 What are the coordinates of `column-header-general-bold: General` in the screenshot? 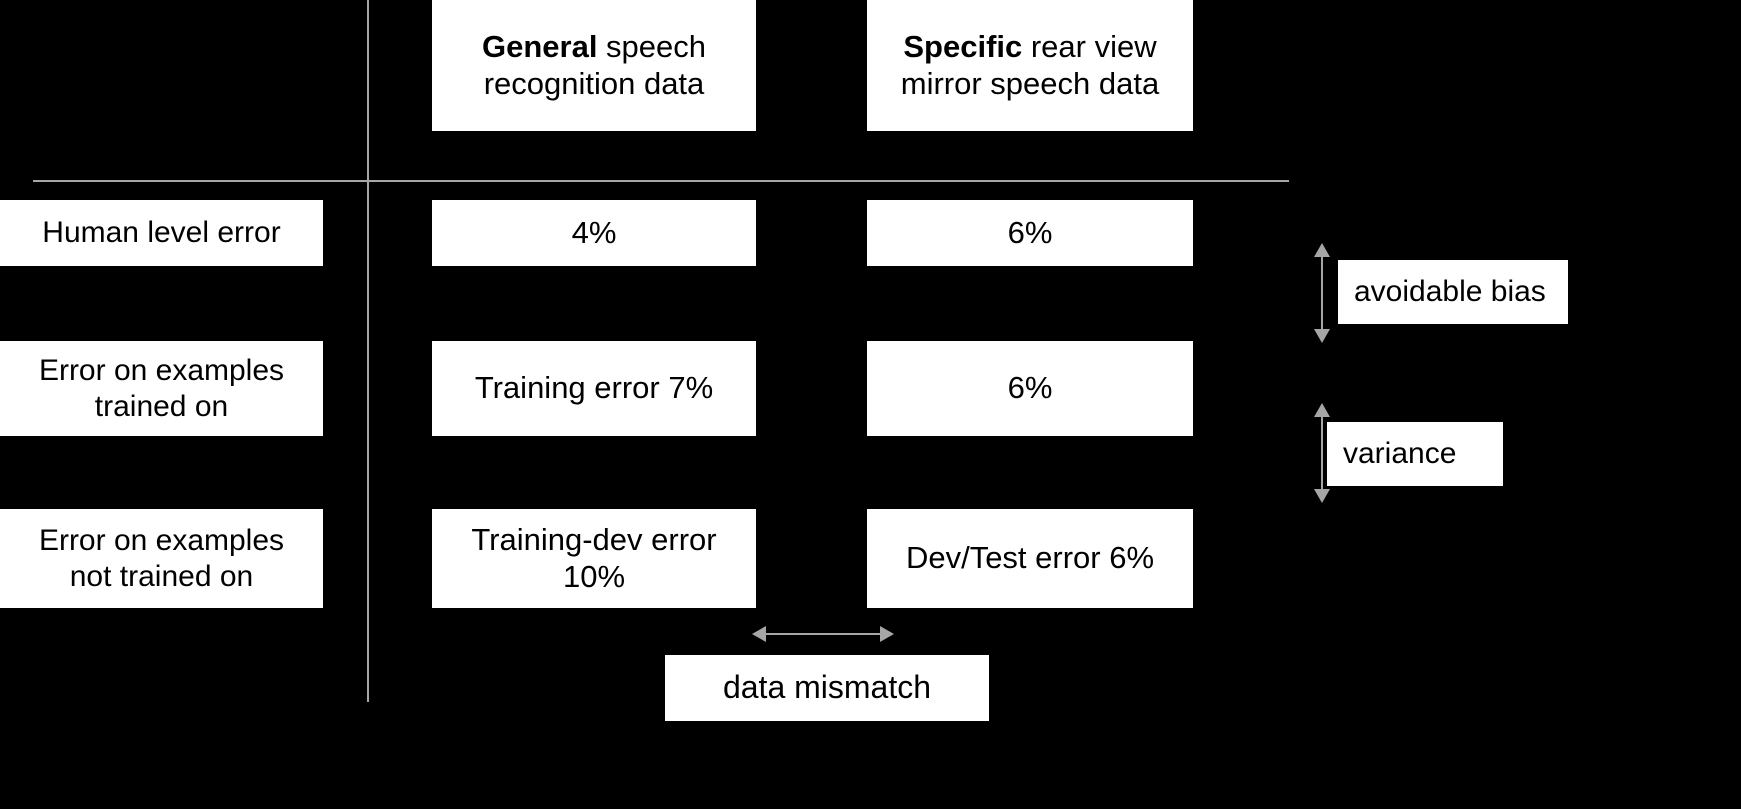 It's located at (539, 46).